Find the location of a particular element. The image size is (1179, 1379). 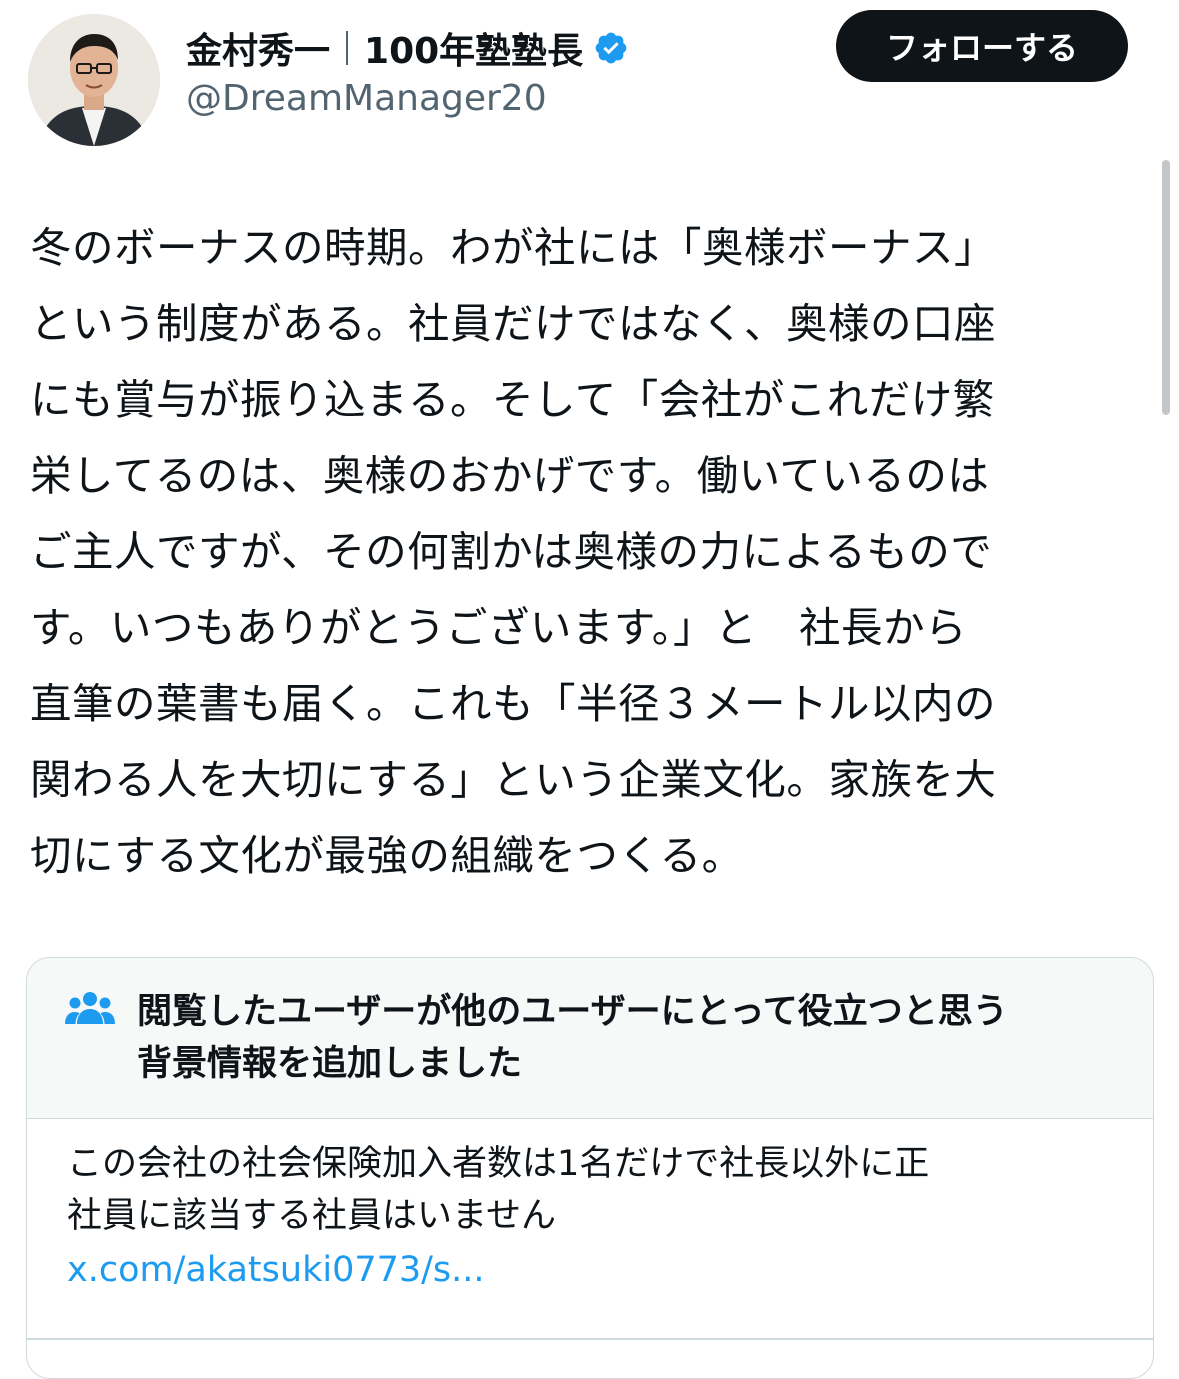

community-note-body: この会社の社会保険加入者数は1名だけで社長以外に正 社員に該当する社員はいません is located at coordinates (498, 1190).